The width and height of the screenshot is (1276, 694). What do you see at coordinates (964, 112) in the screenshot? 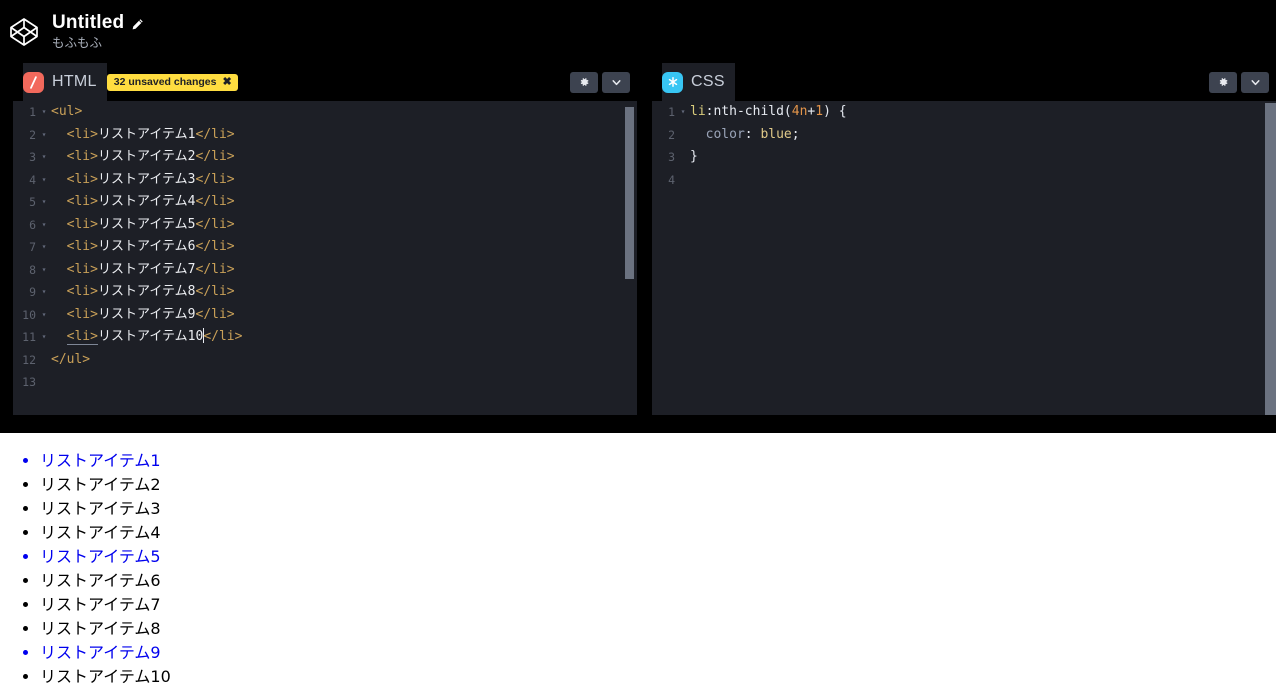
I see `code-line: 1 ▾ li:nth-child(4n+1) {` at bounding box center [964, 112].